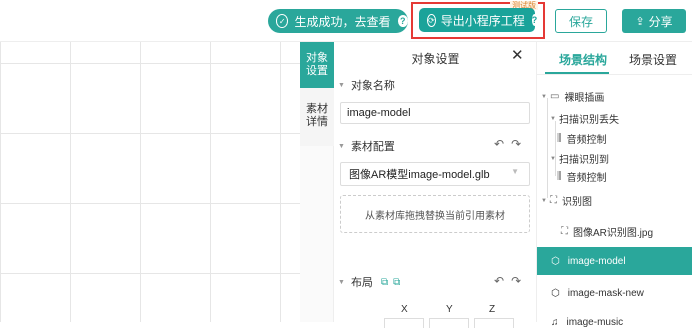 The height and width of the screenshot is (336, 692). What do you see at coordinates (342, 21) in the screenshot?
I see `generate-success-label: 生成成功，去查看` at bounding box center [342, 21].